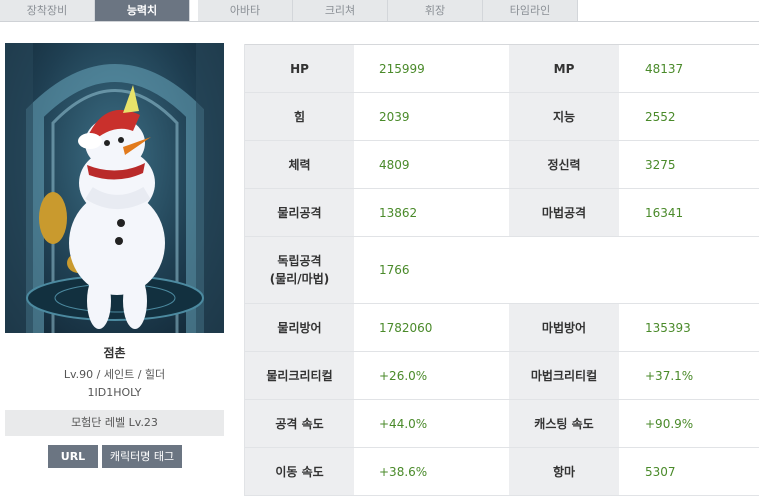  What do you see at coordinates (114, 392) in the screenshot?
I see `character-guild: 1ID1HOLY` at bounding box center [114, 392].